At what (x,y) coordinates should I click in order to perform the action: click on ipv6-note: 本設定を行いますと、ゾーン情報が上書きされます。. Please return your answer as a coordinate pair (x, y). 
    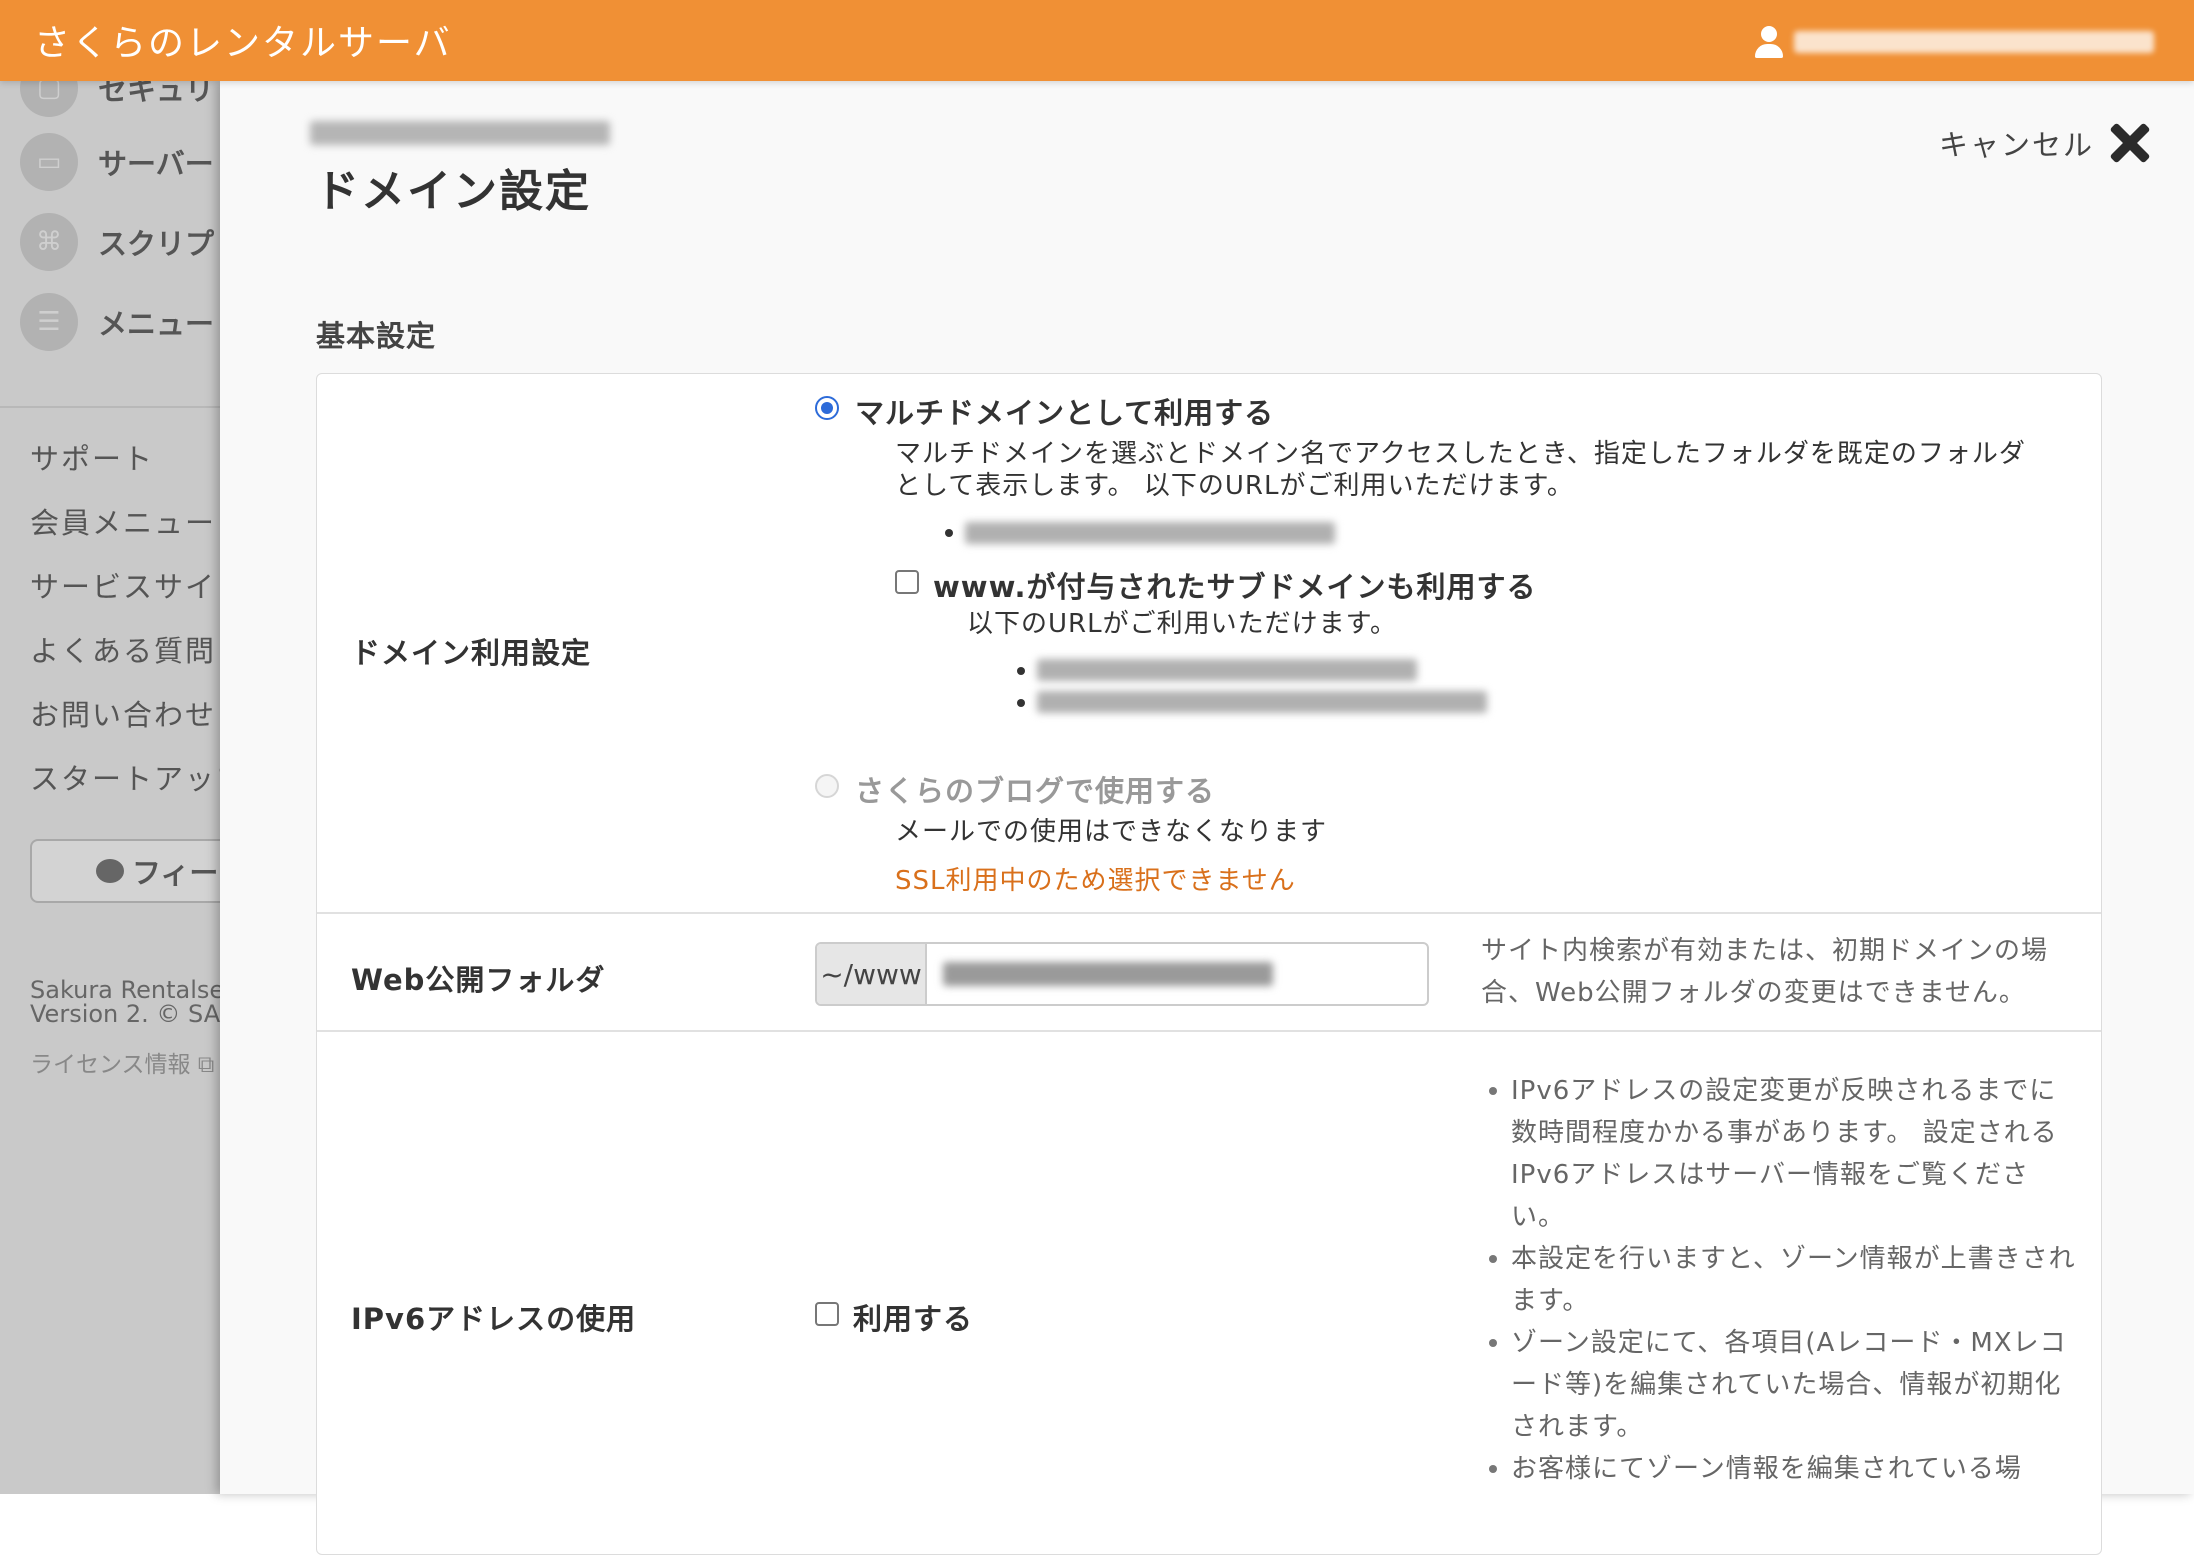
    Looking at the image, I should click on (1781, 1280).